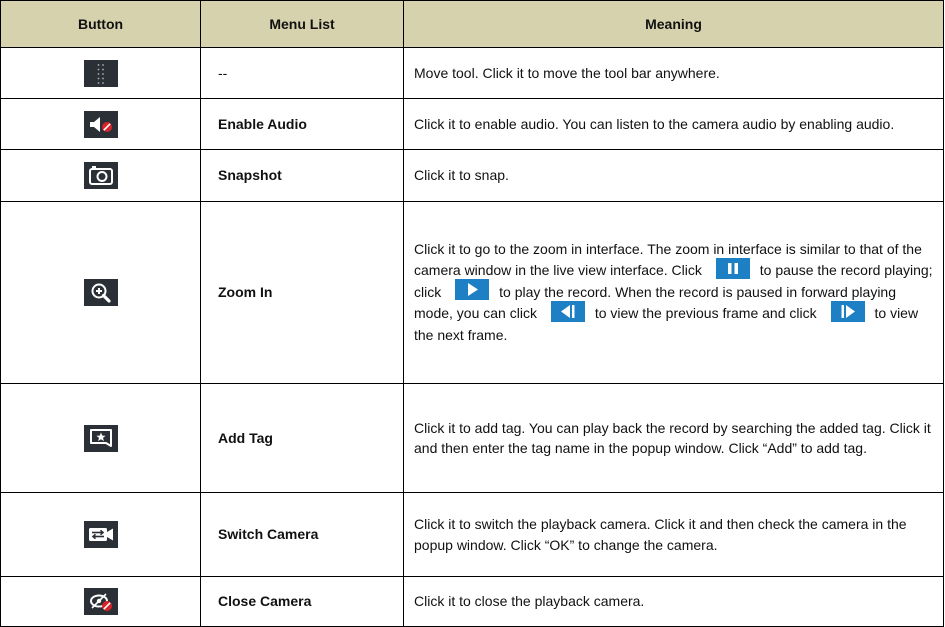 This screenshot has height=627, width=945. Describe the element at coordinates (302, 124) in the screenshot. I see `menu-cell: Enable Audio` at that location.